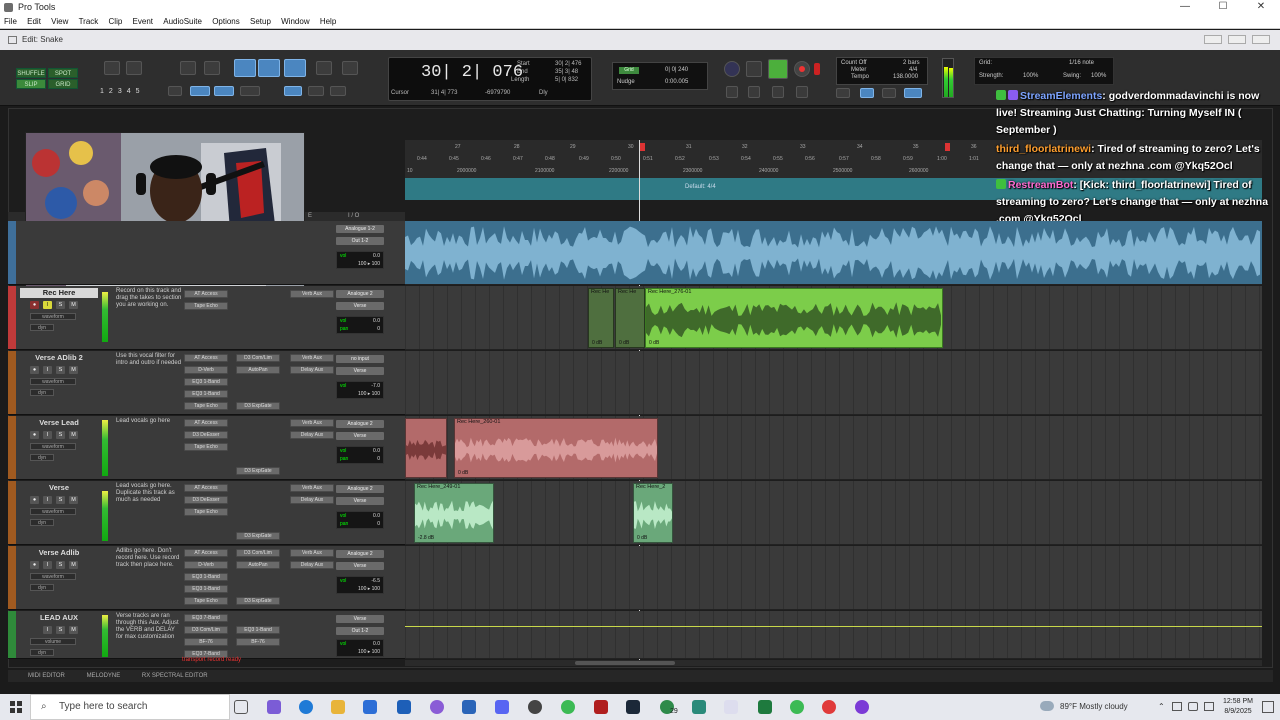  Describe the element at coordinates (73, 565) in the screenshot. I see `mute-button: M` at that location.